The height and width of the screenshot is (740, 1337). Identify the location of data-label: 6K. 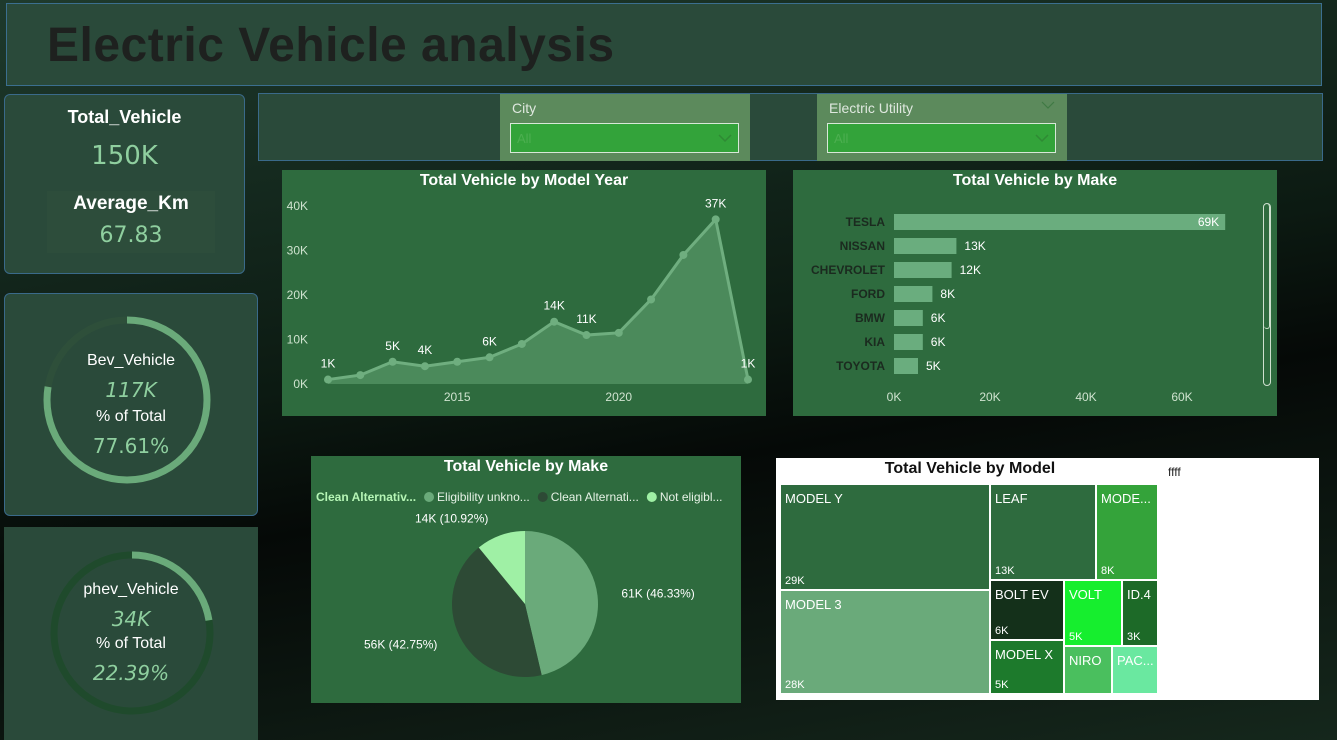
(489, 341).